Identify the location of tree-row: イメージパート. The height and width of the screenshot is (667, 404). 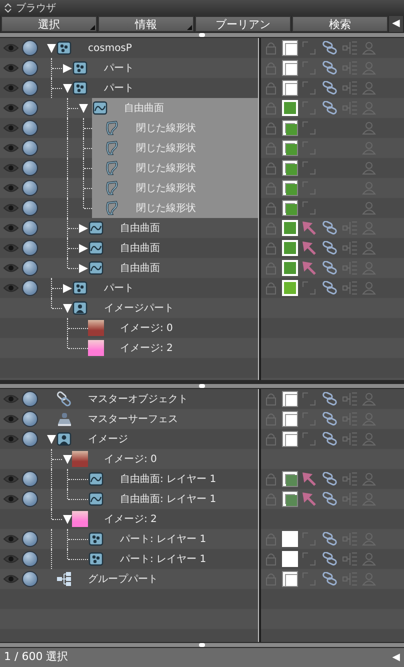
(165, 308).